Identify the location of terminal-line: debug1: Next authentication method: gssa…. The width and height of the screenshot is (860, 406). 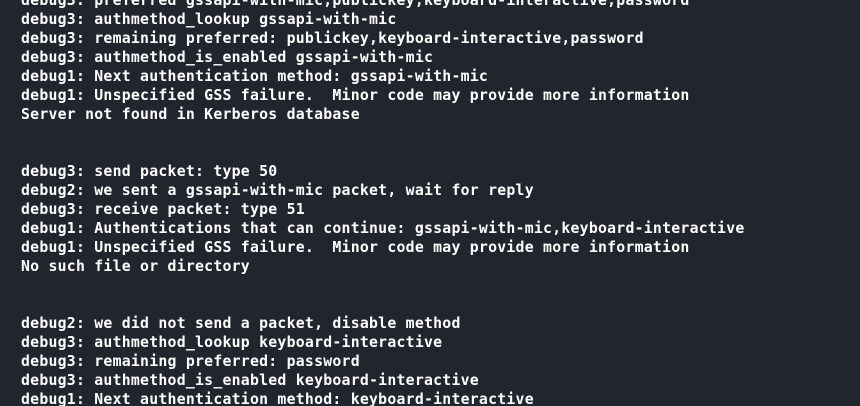
(255, 76).